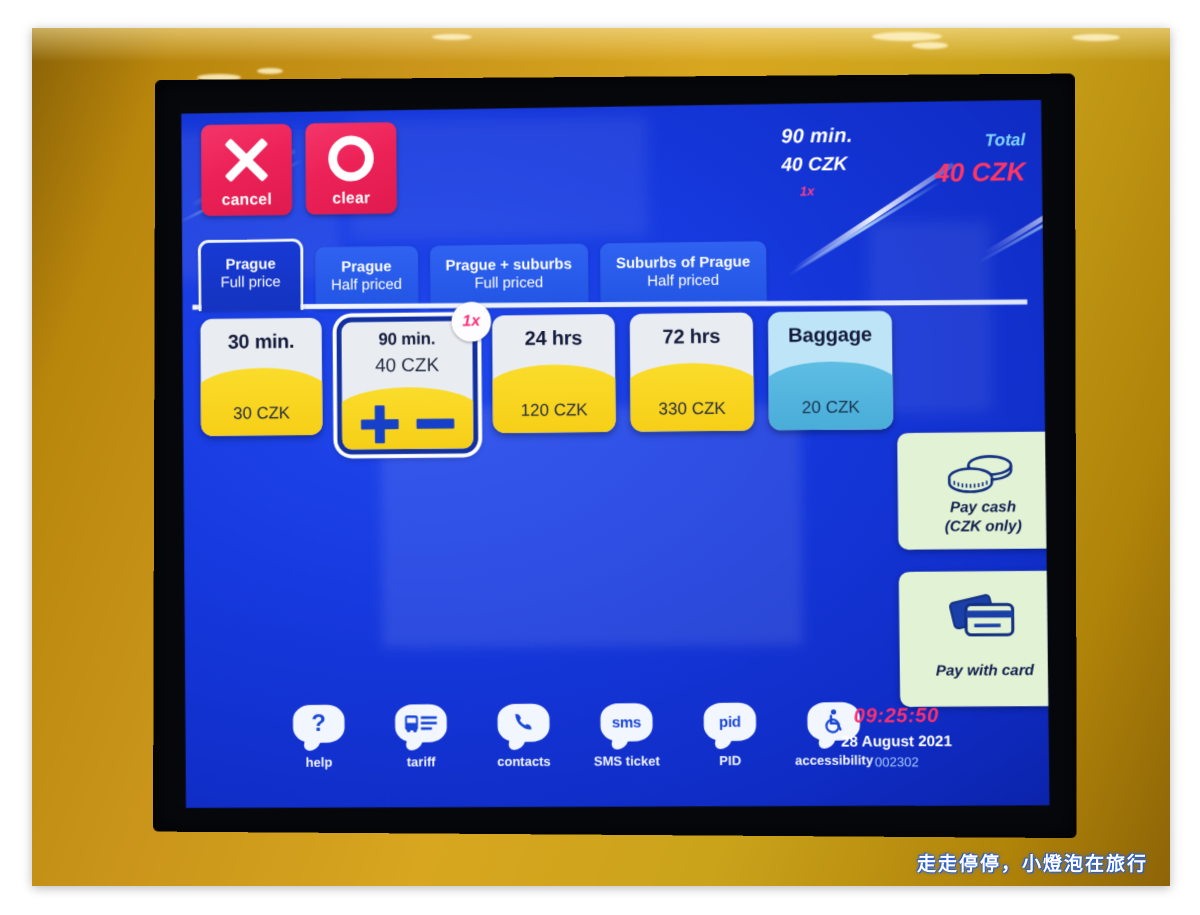 The width and height of the screenshot is (1200, 915). I want to click on clock-display: 09:25:50 28 August 2021 002302, so click(896, 737).